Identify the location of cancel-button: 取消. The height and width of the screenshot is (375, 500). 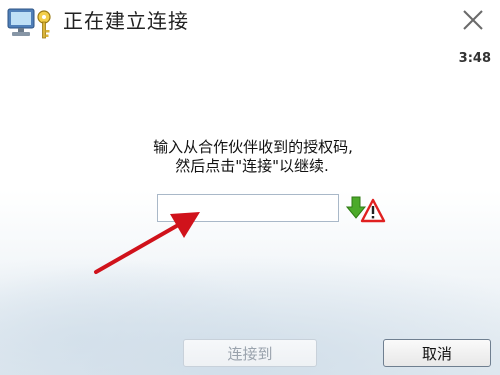
(437, 353).